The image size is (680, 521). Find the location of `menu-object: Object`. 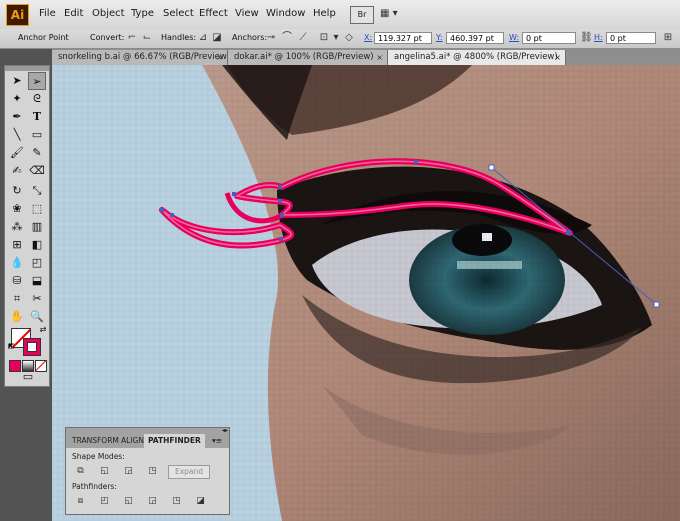

menu-object: Object is located at coordinates (108, 13).